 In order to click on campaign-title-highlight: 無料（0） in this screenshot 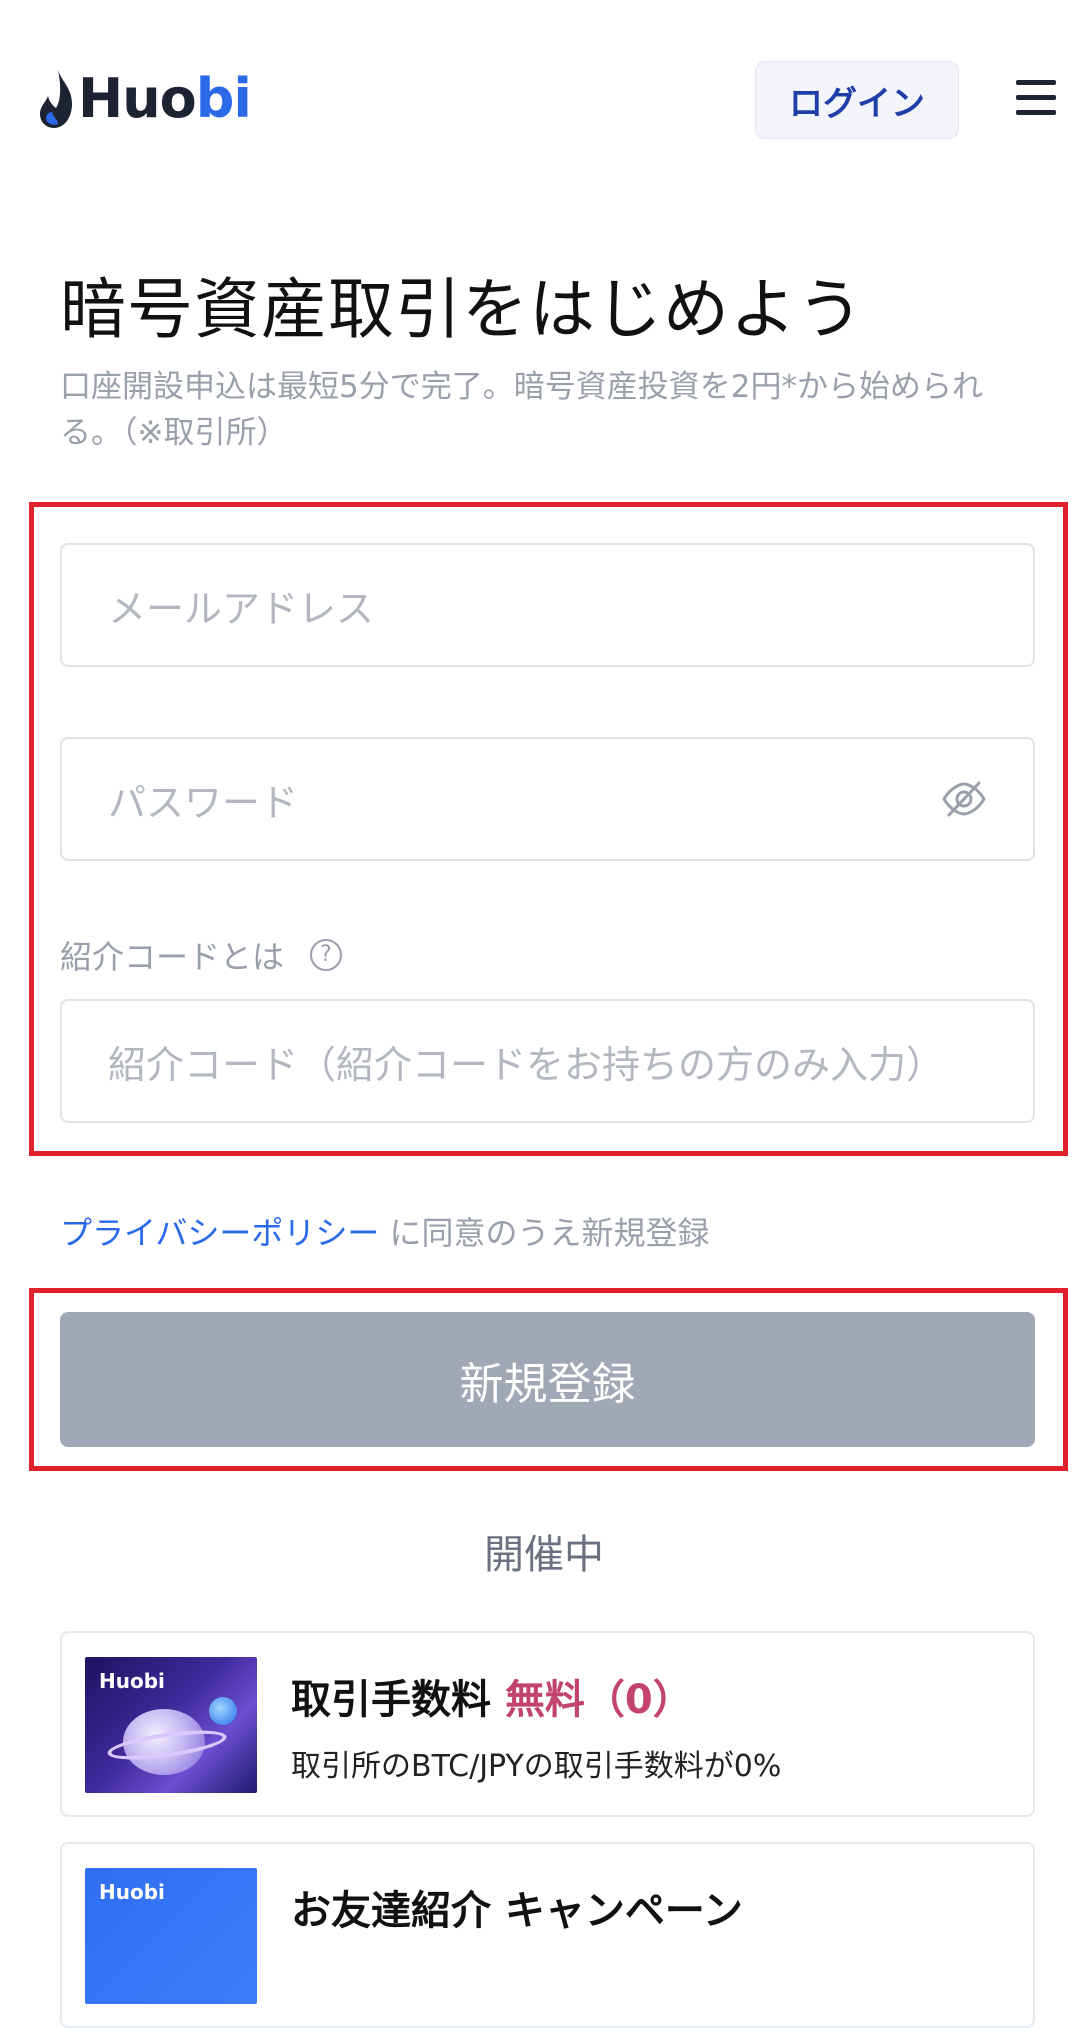, I will do `click(598, 1700)`.